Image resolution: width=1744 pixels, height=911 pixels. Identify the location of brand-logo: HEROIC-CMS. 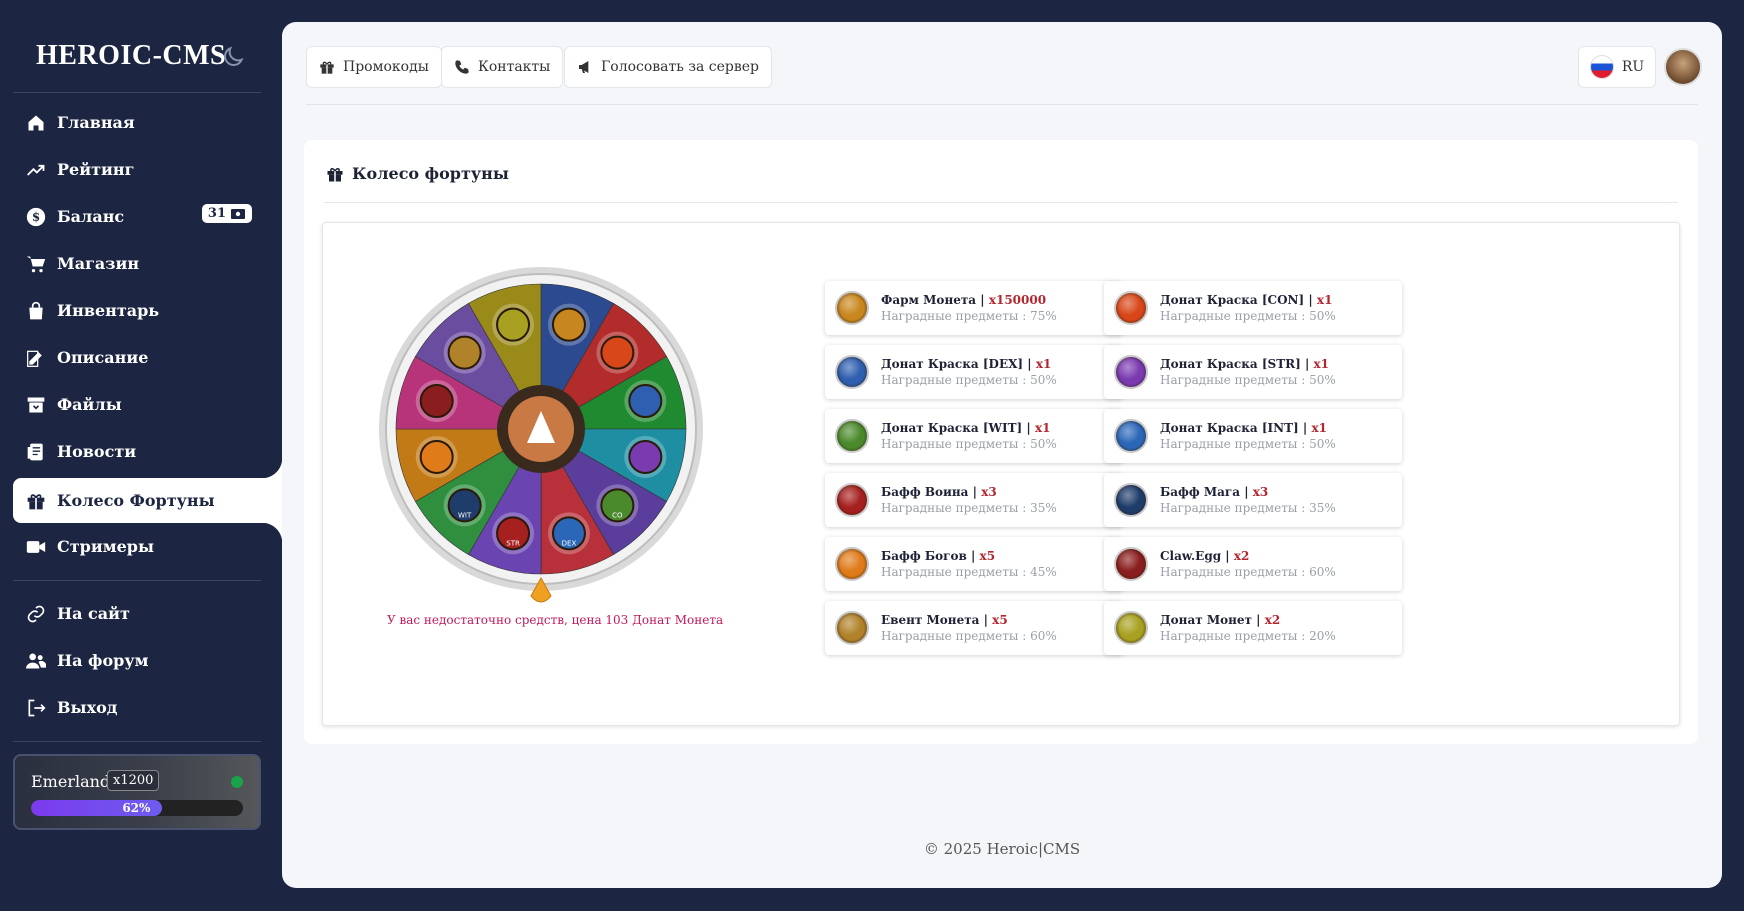
(131, 56).